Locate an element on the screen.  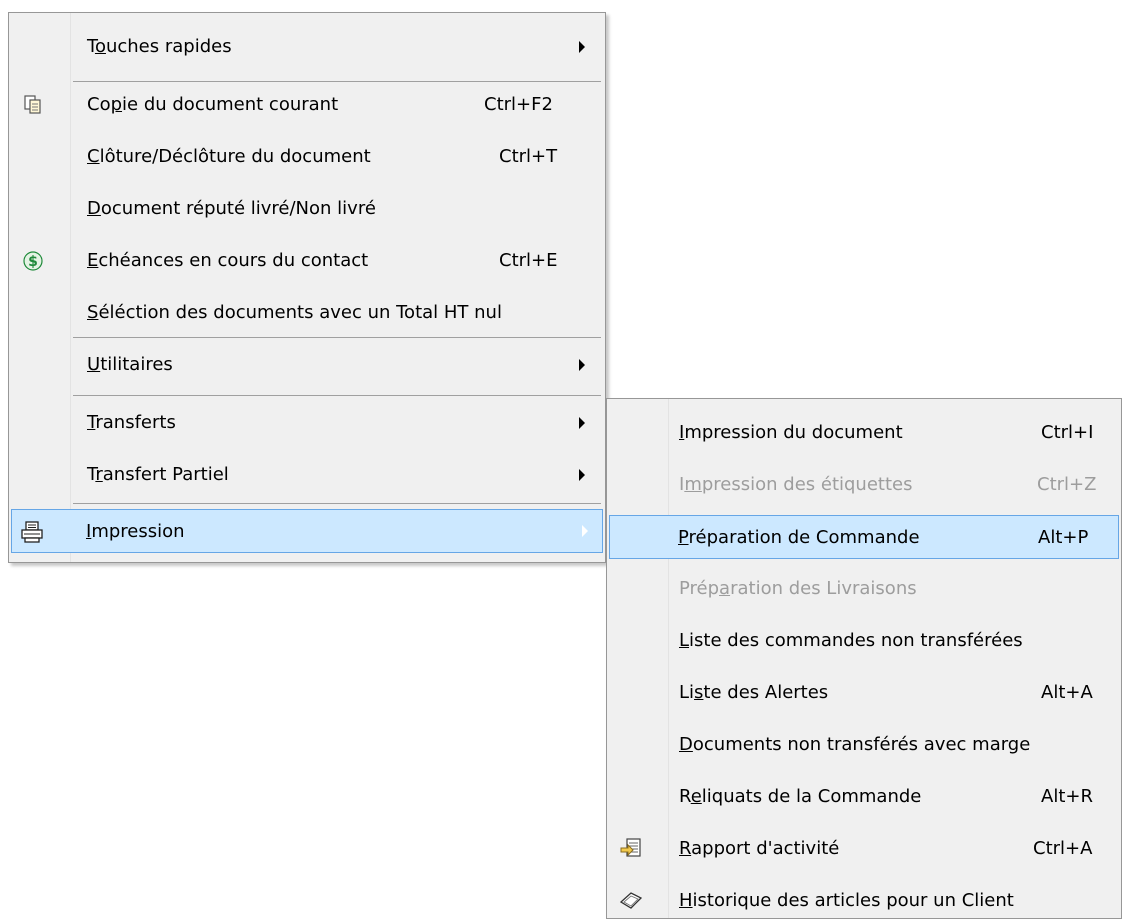
menu-item-label: Transferts is located at coordinates (131, 422).